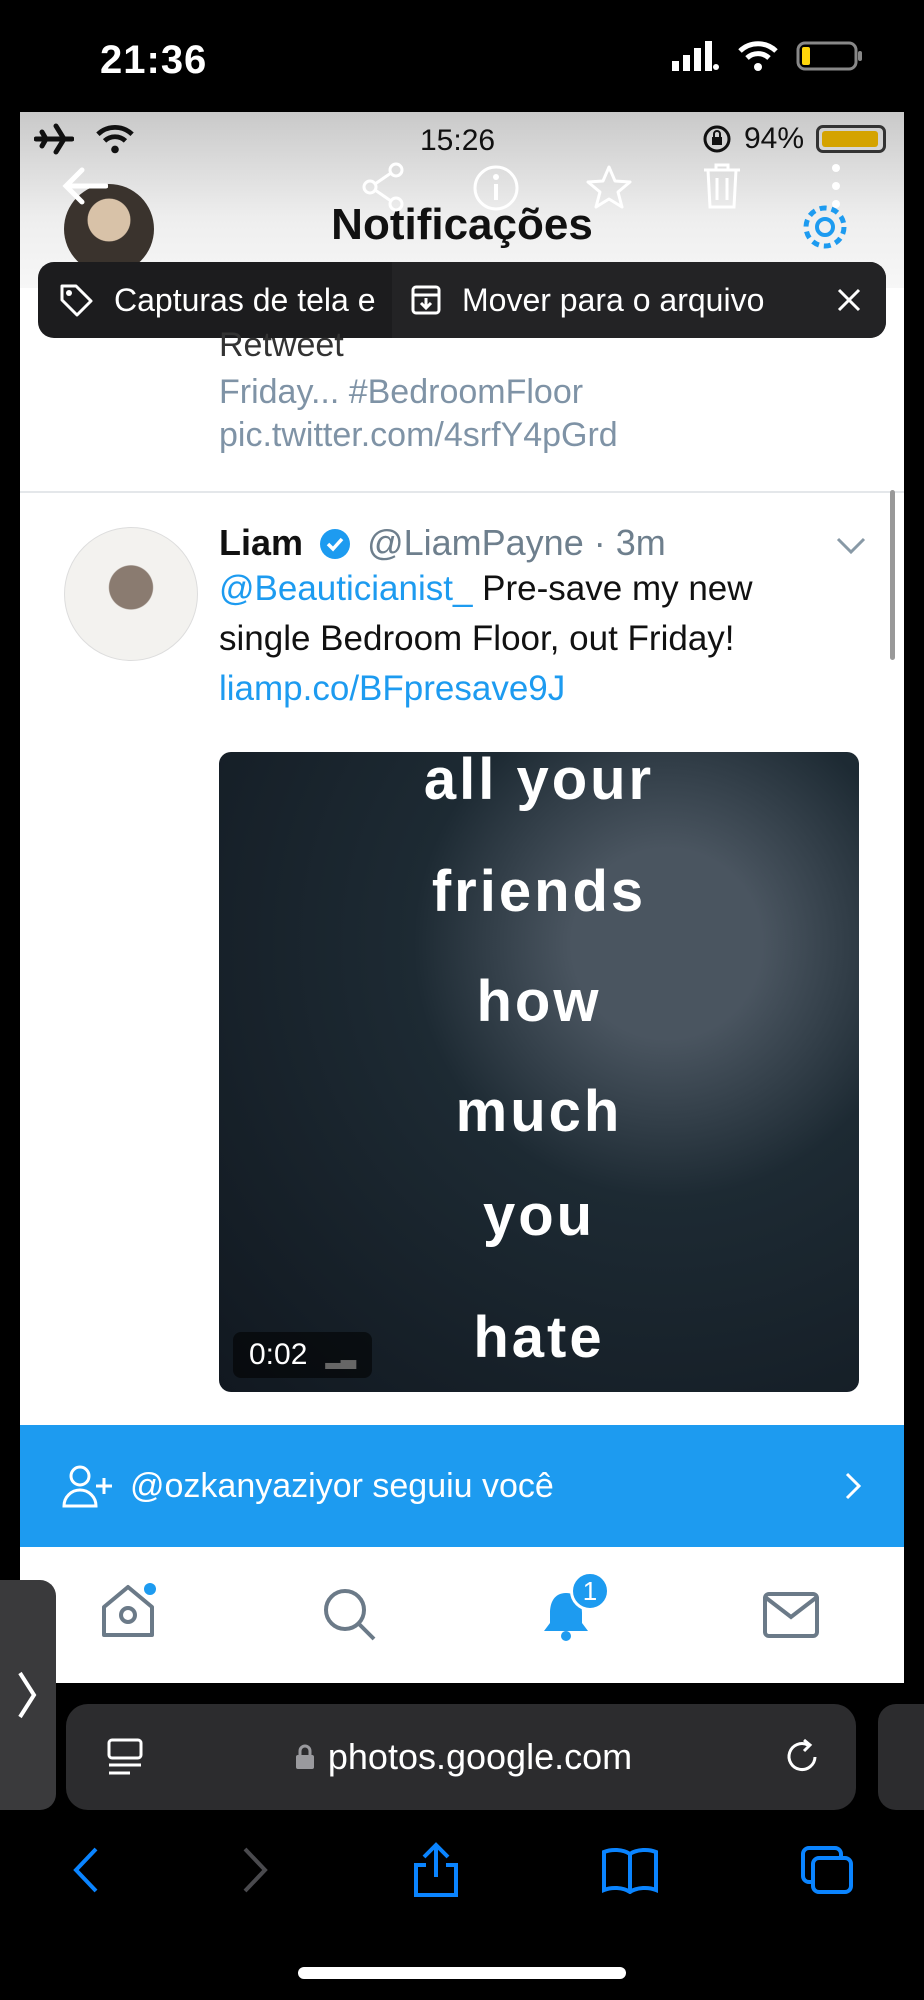 This screenshot has height=2000, width=924. I want to click on prev-tweet-line-3: pic.twitter.com/4srfY4pGrd, so click(549, 435).